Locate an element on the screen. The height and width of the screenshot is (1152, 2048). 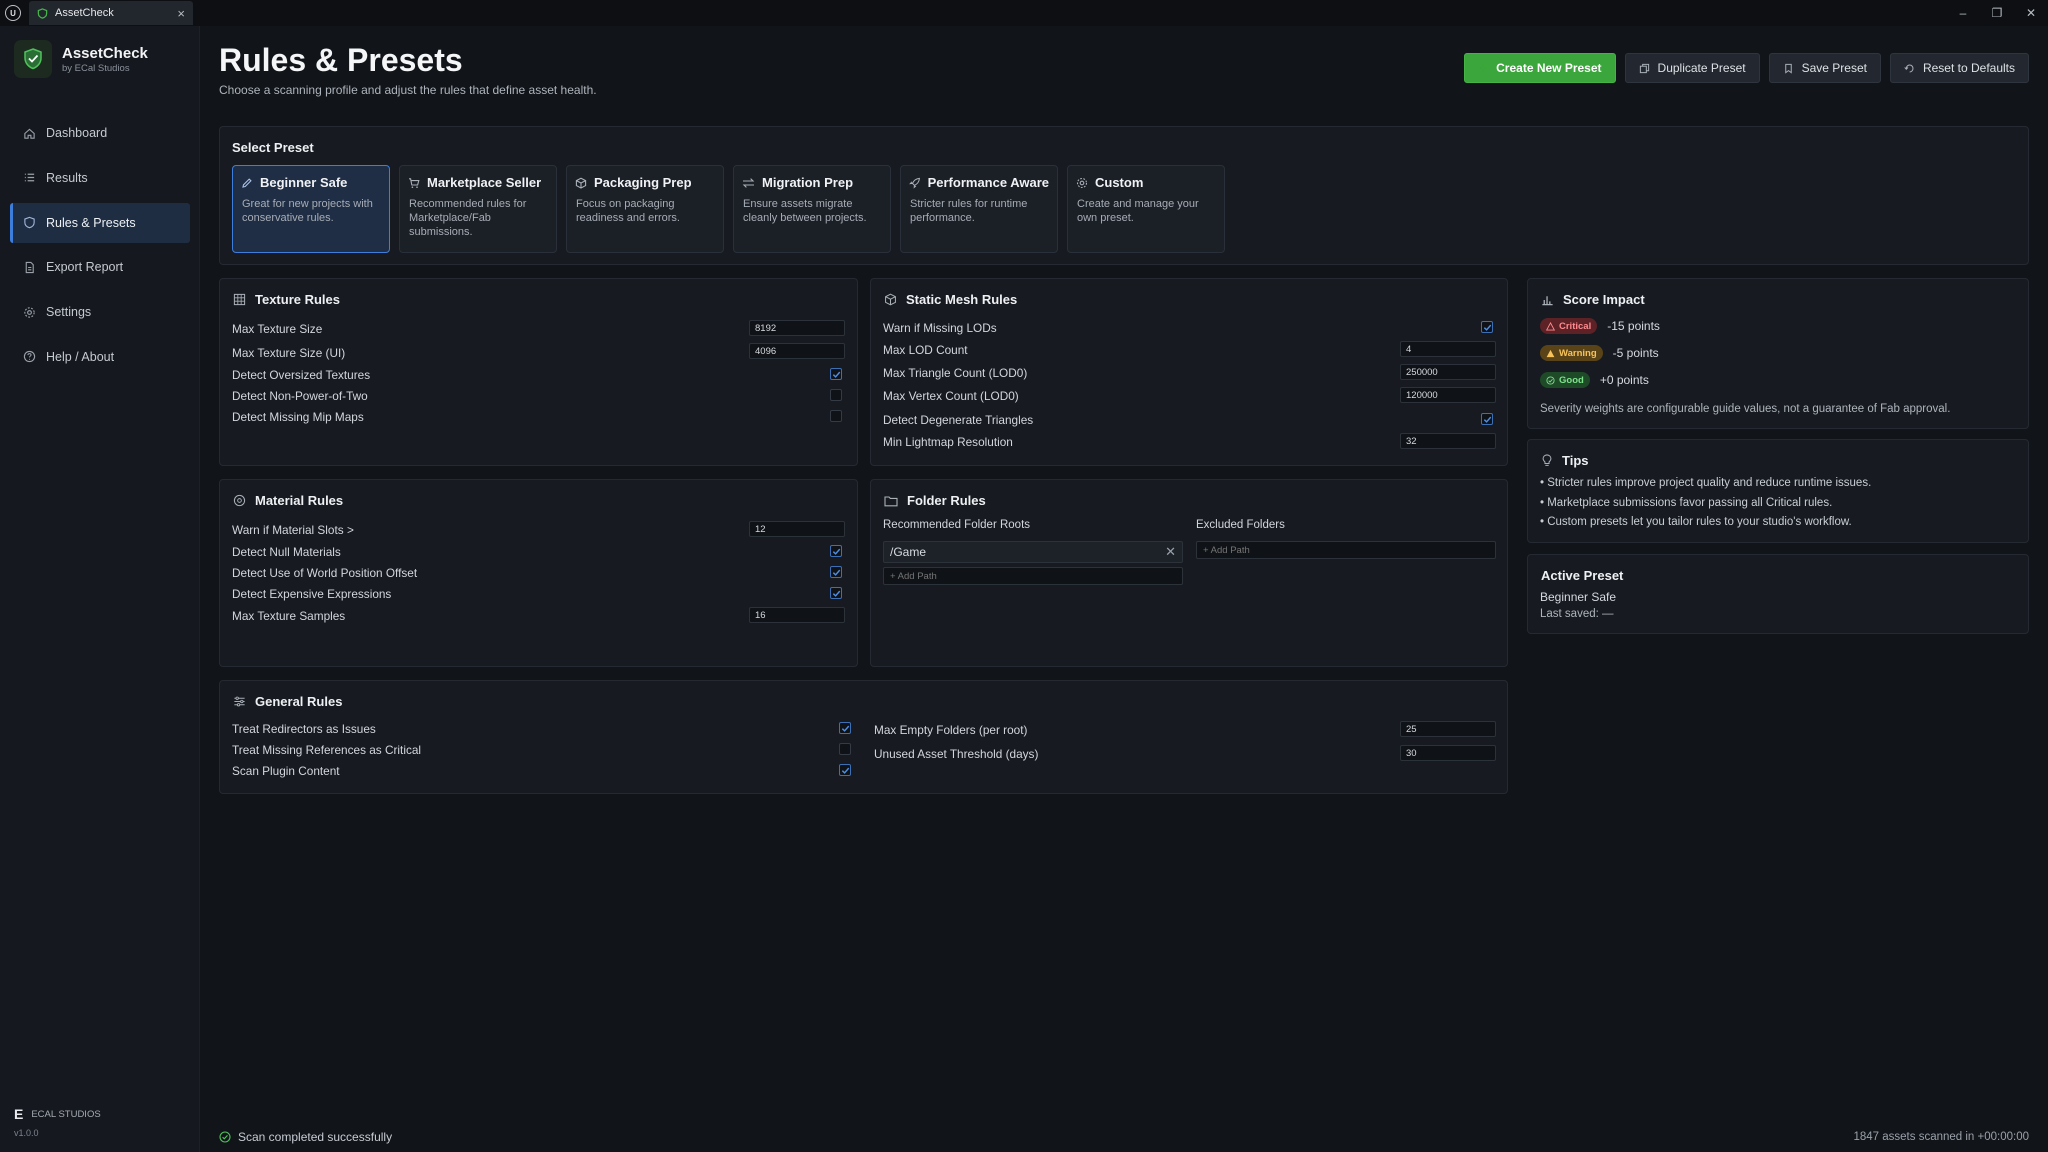
maximize-icon: ❐ is located at coordinates (1997, 13).